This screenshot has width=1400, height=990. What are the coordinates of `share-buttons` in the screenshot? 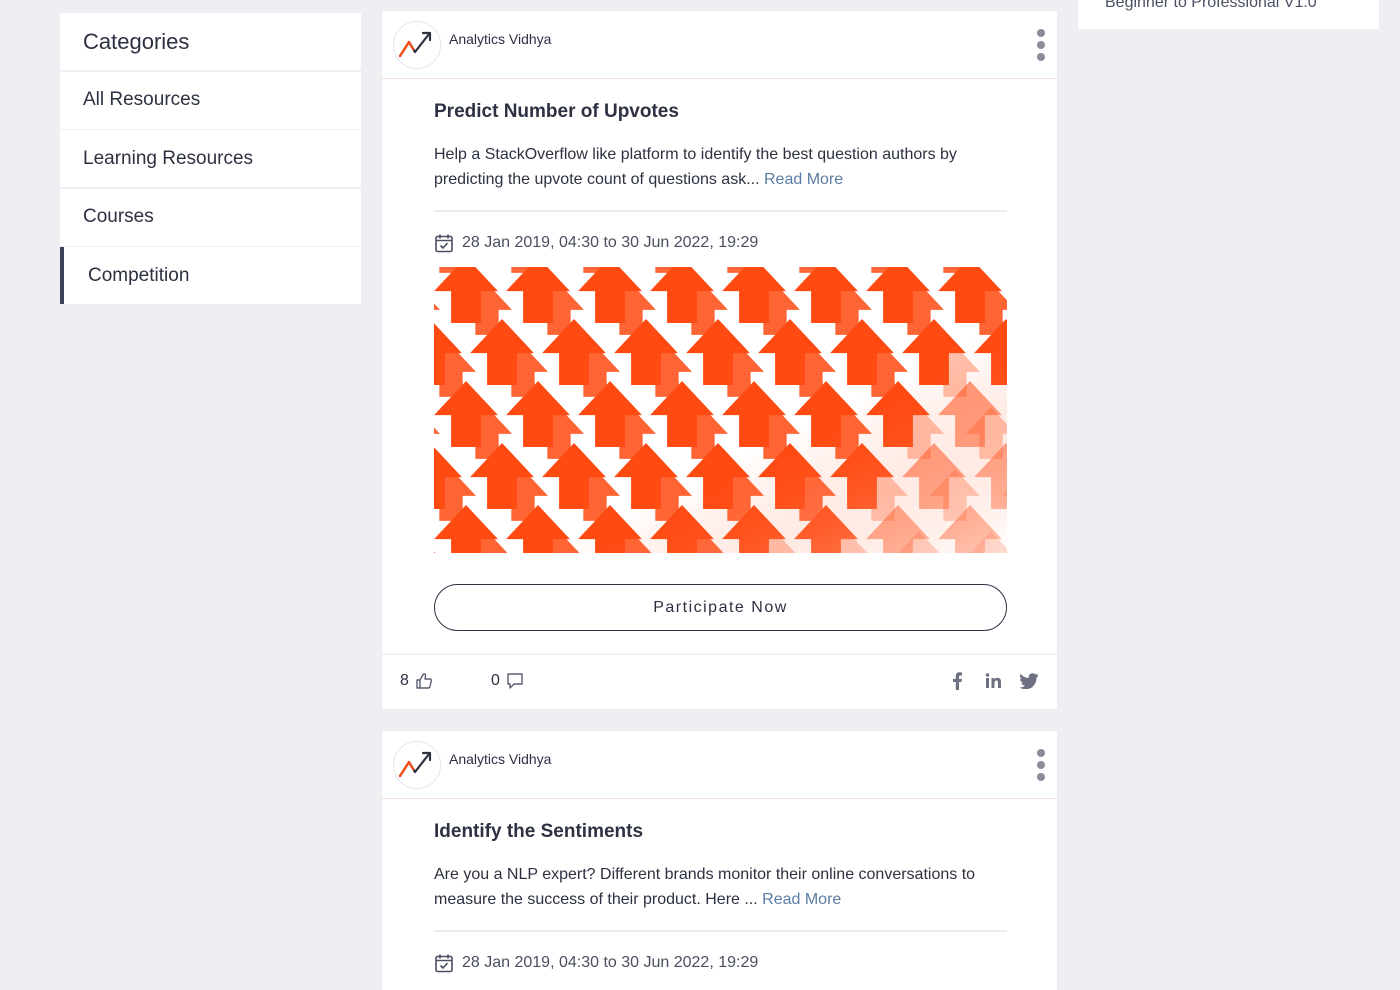 It's located at (993, 681).